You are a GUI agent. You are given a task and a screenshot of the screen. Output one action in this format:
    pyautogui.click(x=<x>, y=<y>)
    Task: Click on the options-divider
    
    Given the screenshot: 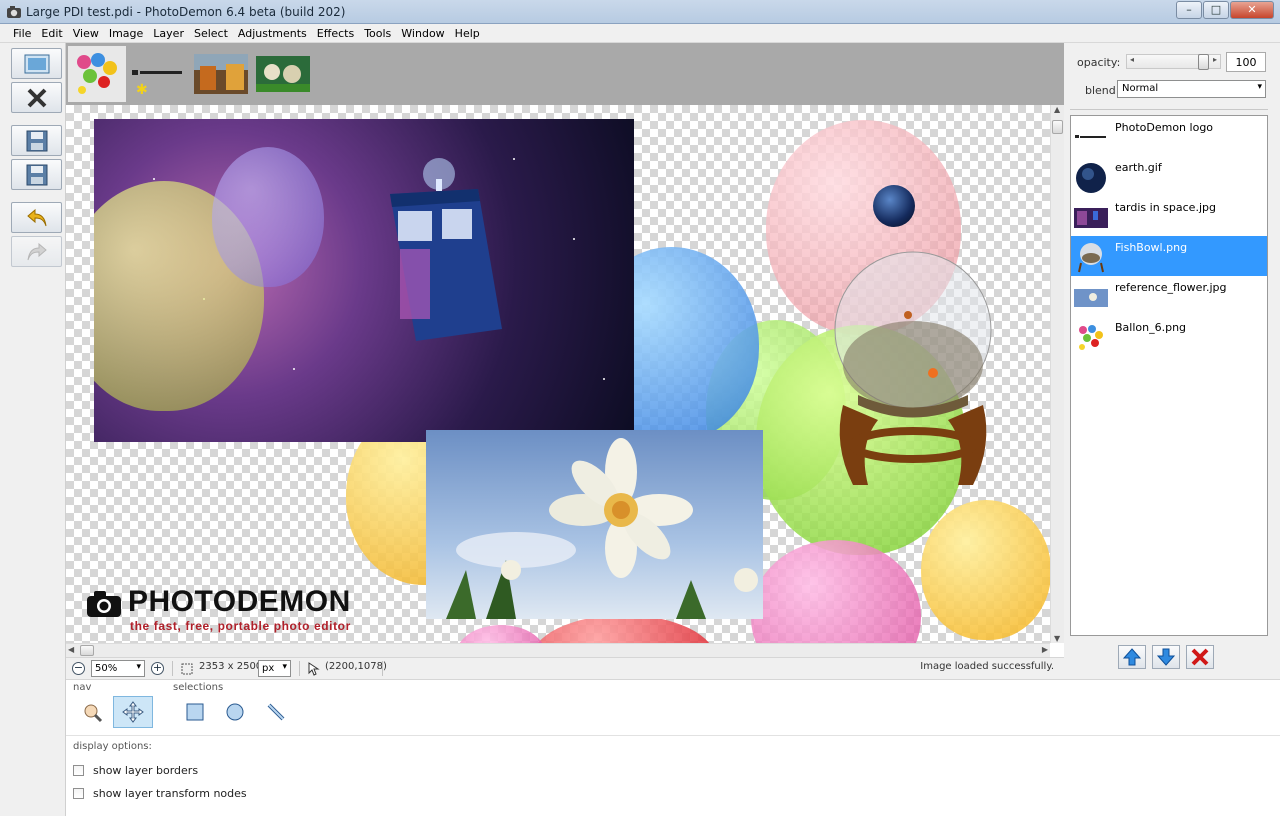 What is the action you would take?
    pyautogui.click(x=673, y=735)
    